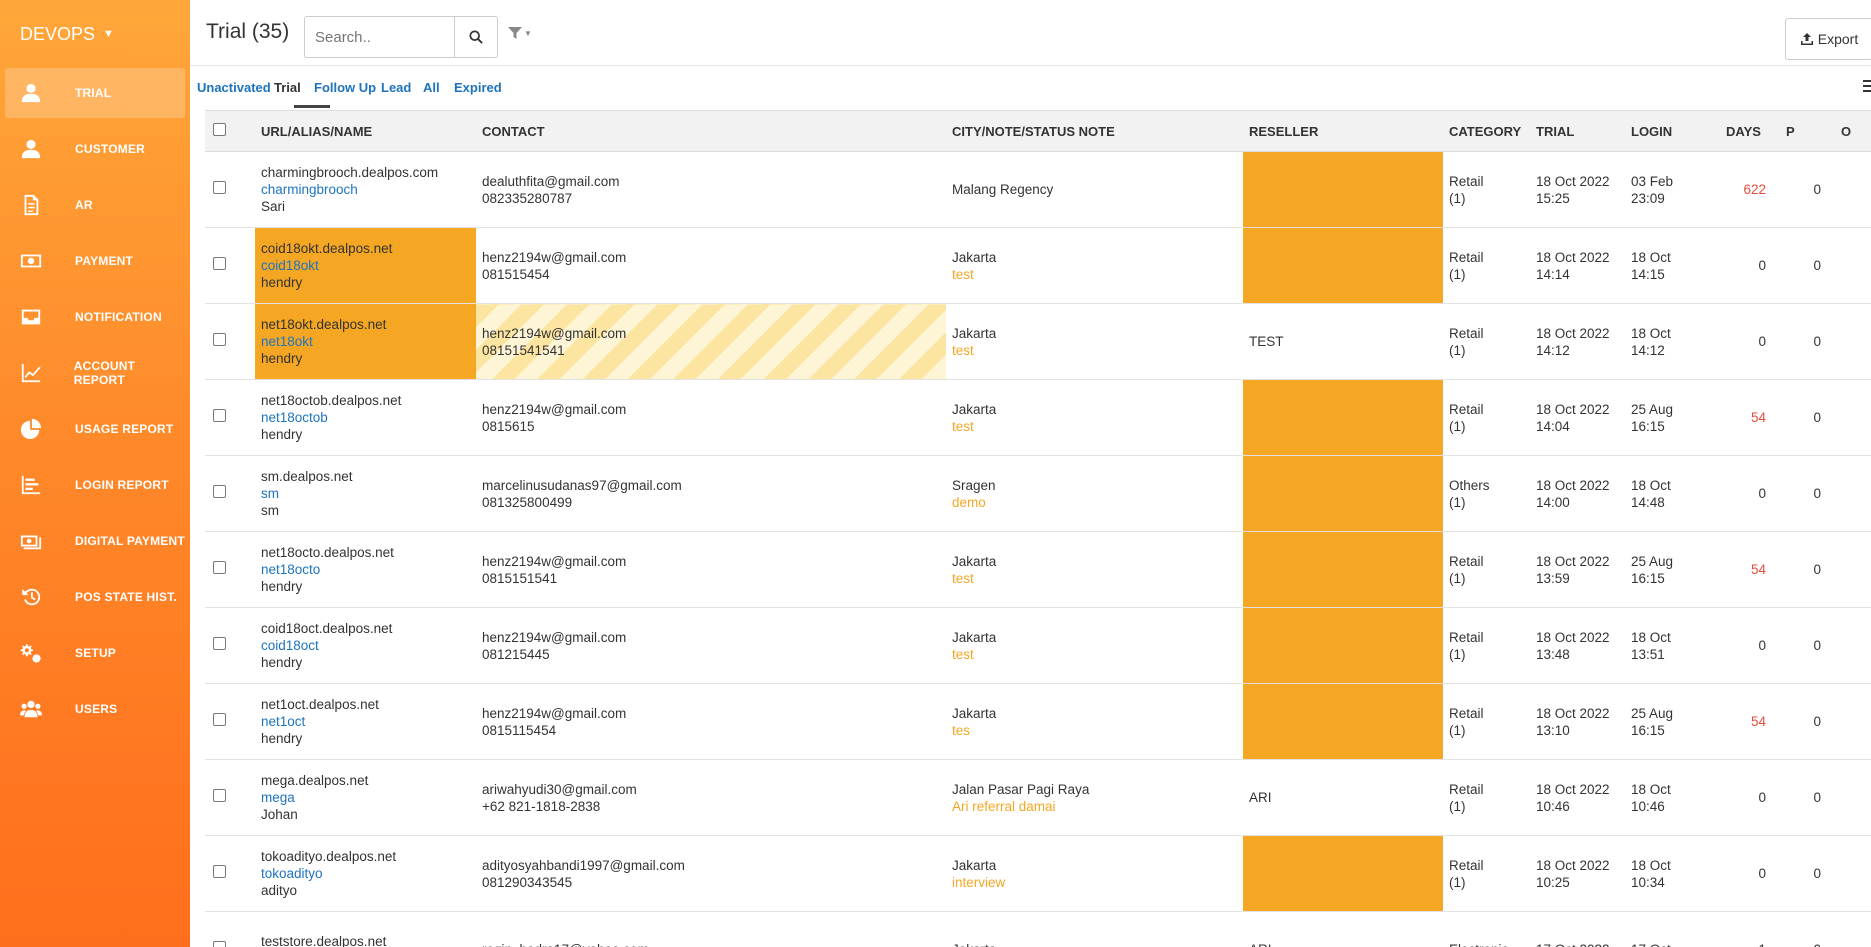 This screenshot has height=947, width=1871. Describe the element at coordinates (1343, 721) in the screenshot. I see `reseller-cell` at that location.